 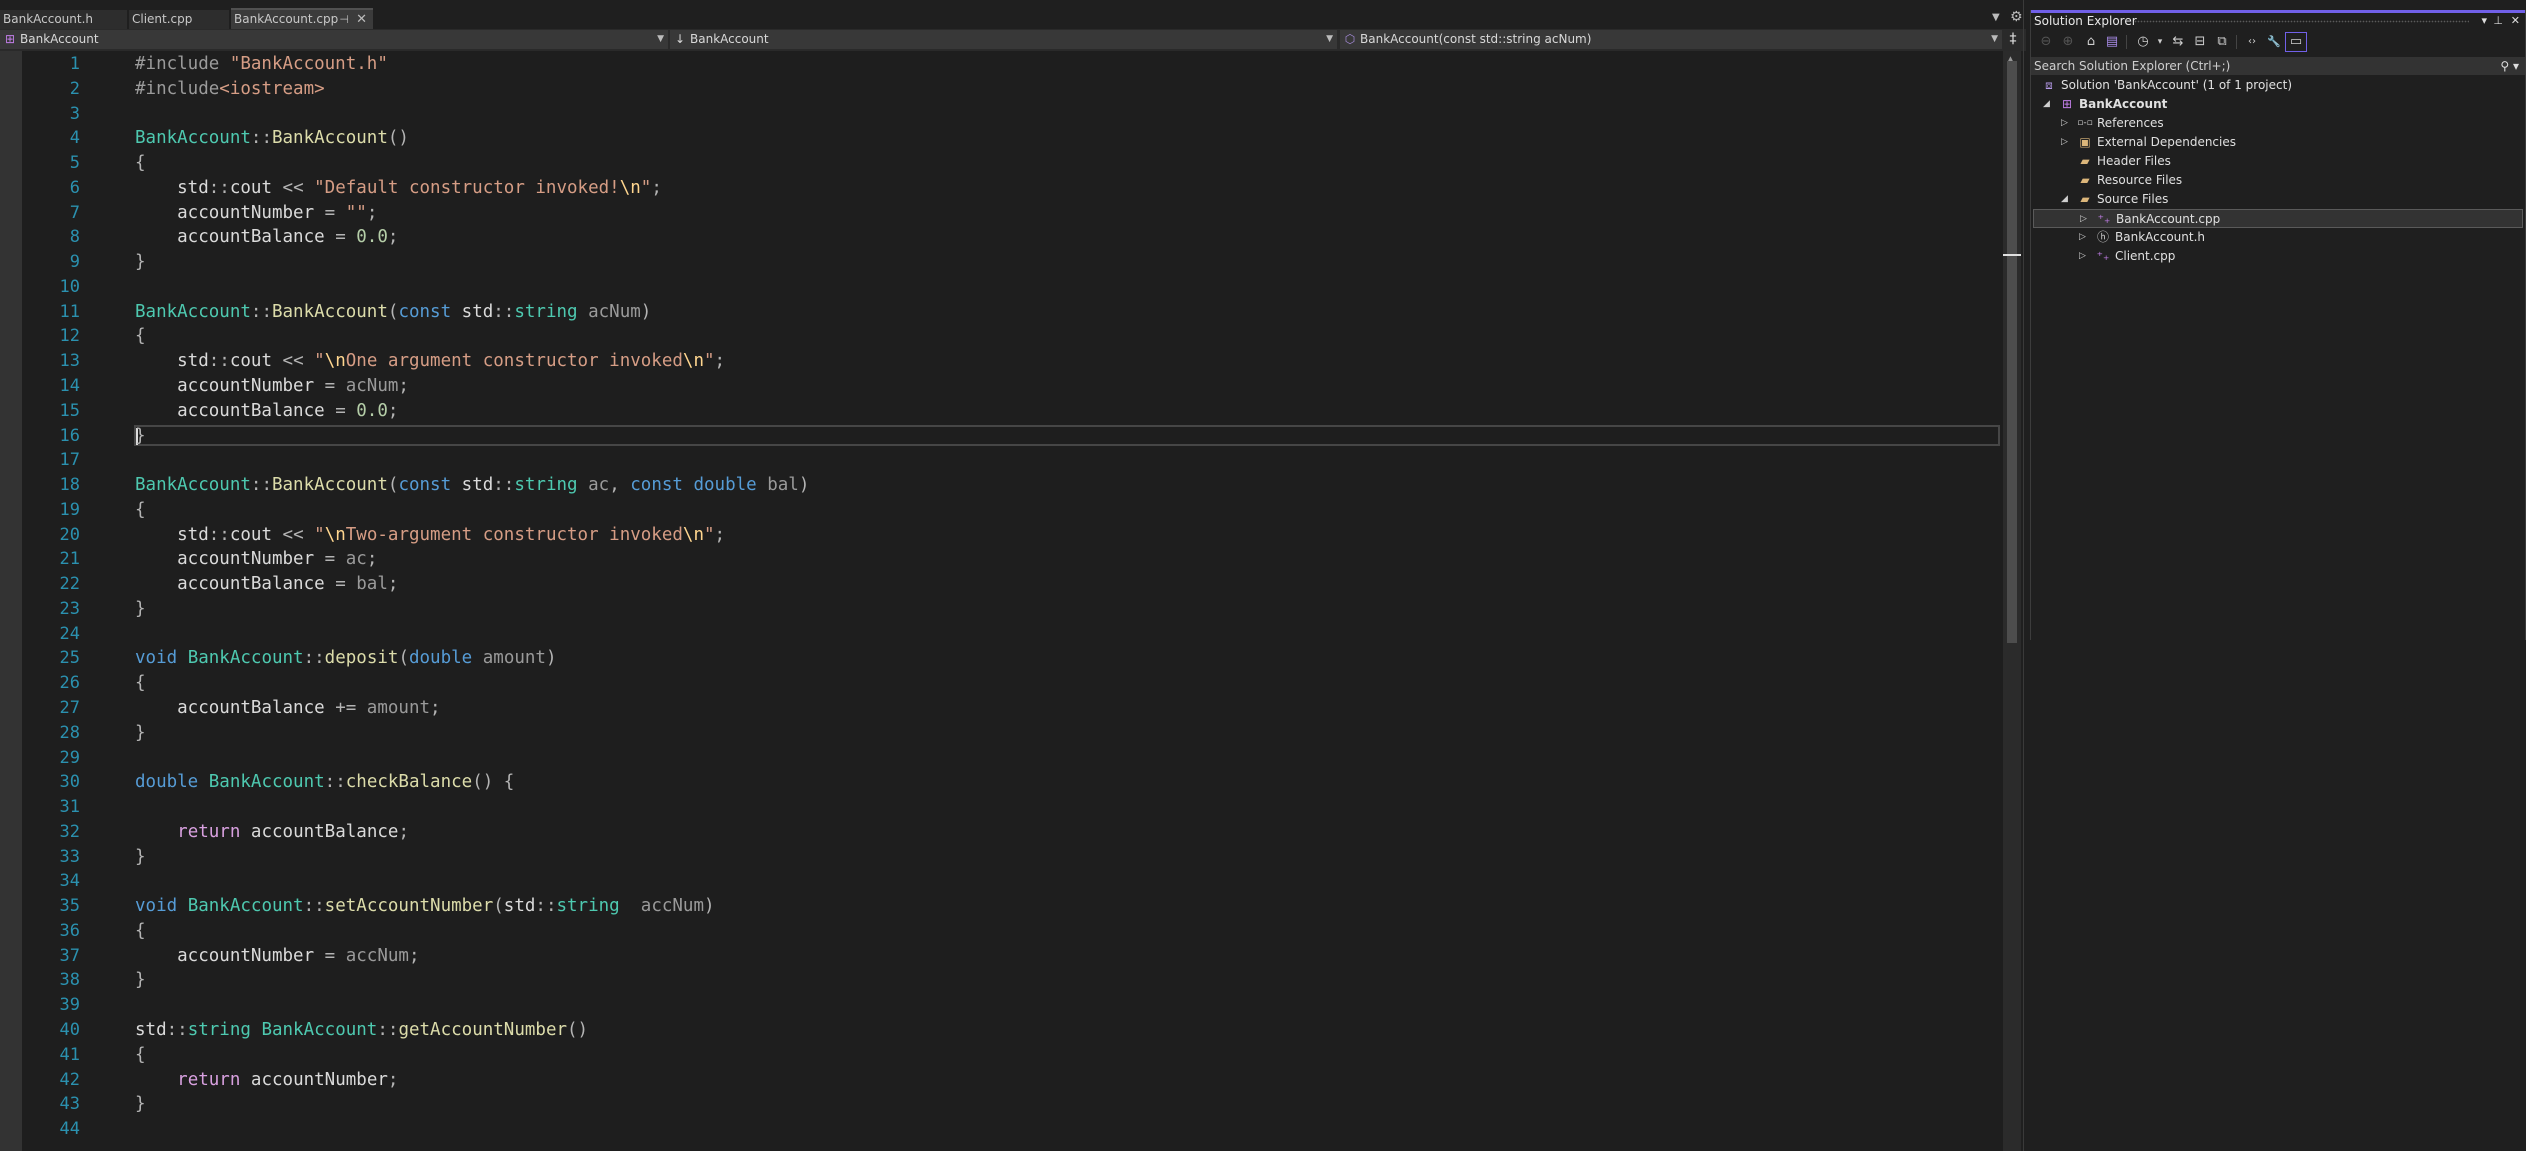 I want to click on project-dropdown: ⊞ BankAccount ▼, so click(x=334, y=39).